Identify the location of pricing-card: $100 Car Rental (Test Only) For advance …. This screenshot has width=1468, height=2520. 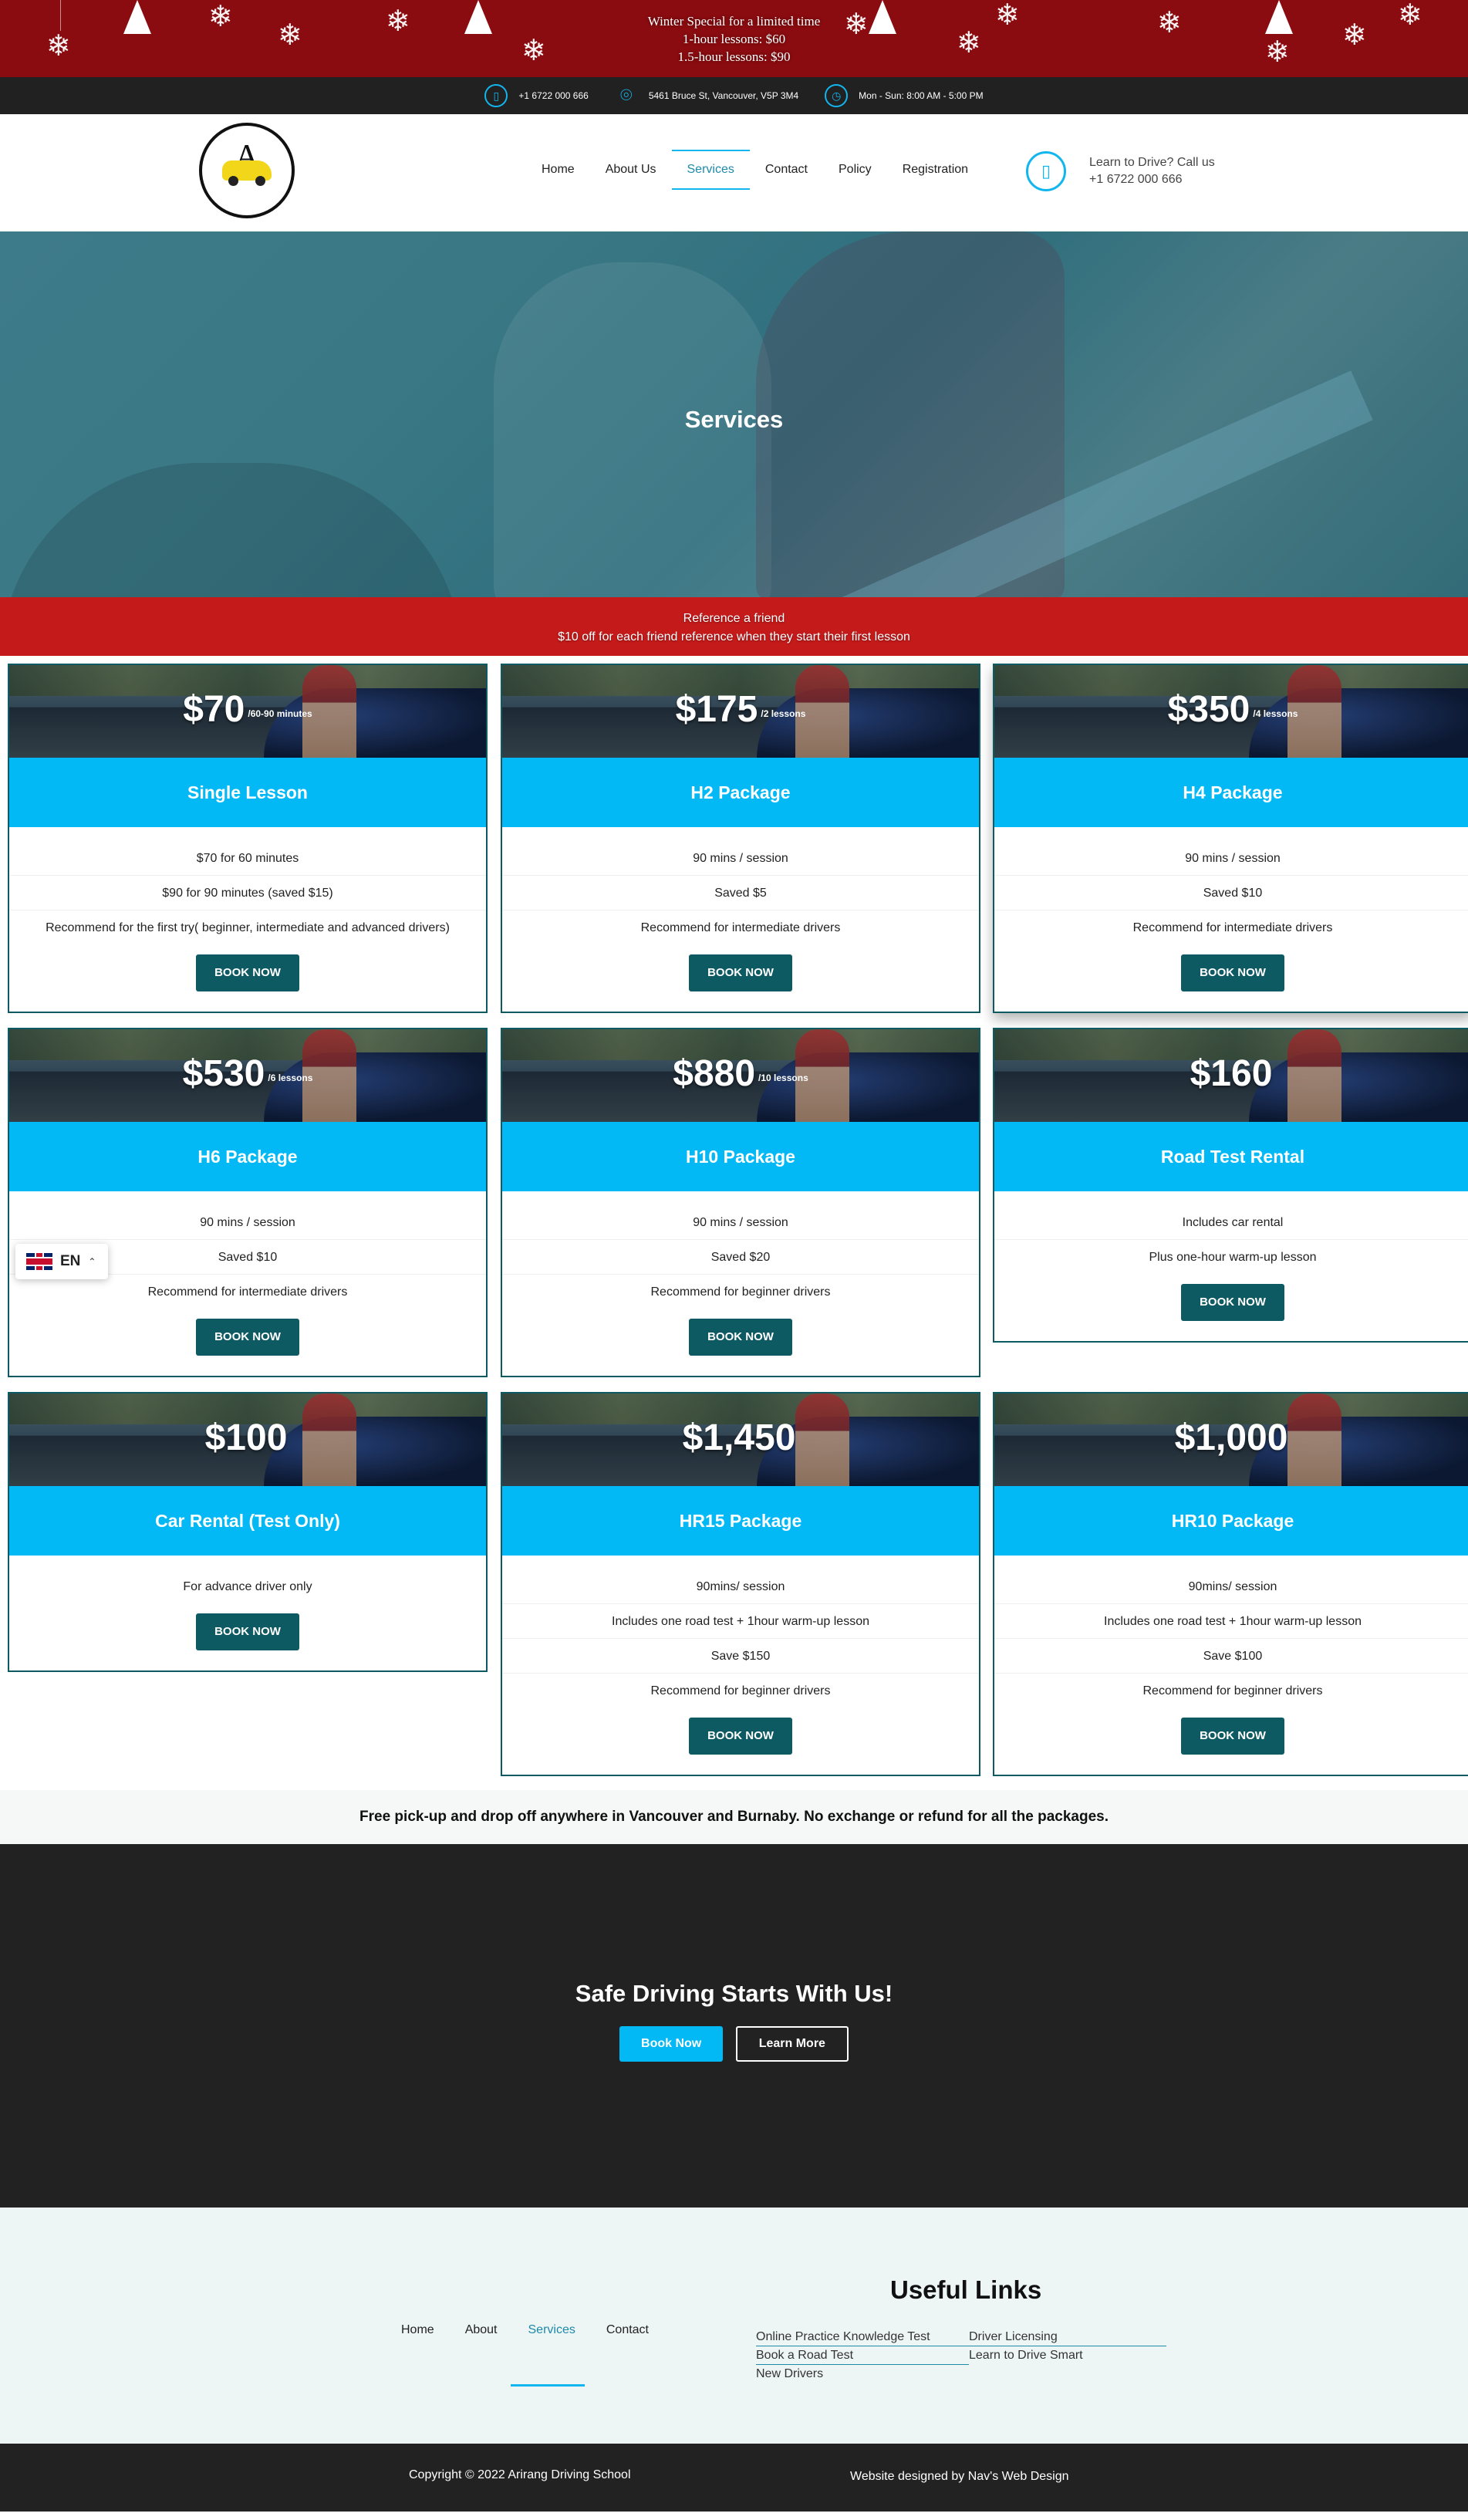
(248, 1532).